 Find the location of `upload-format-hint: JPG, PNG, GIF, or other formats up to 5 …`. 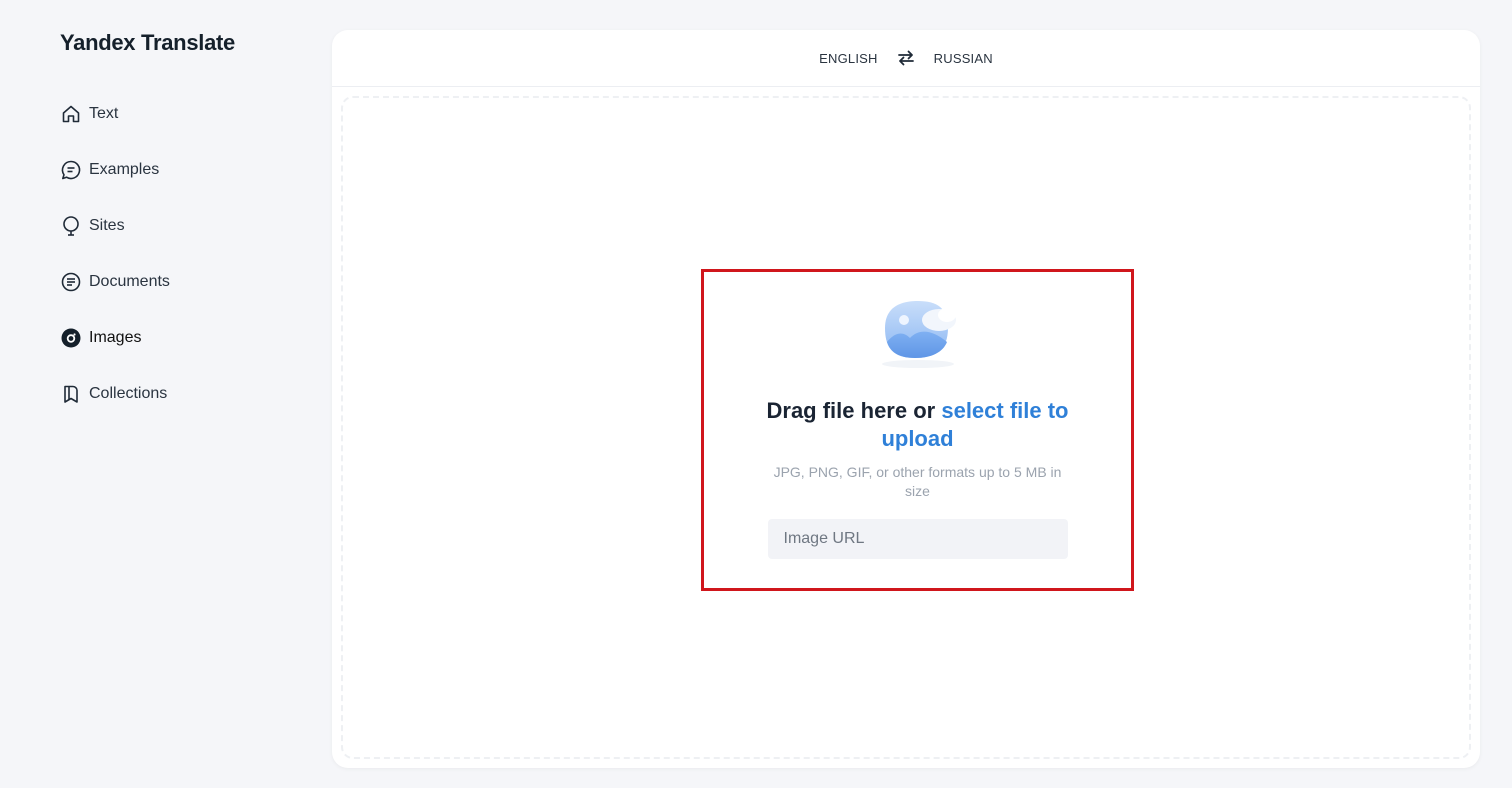

upload-format-hint: JPG, PNG, GIF, or other formats up to 5 … is located at coordinates (917, 481).